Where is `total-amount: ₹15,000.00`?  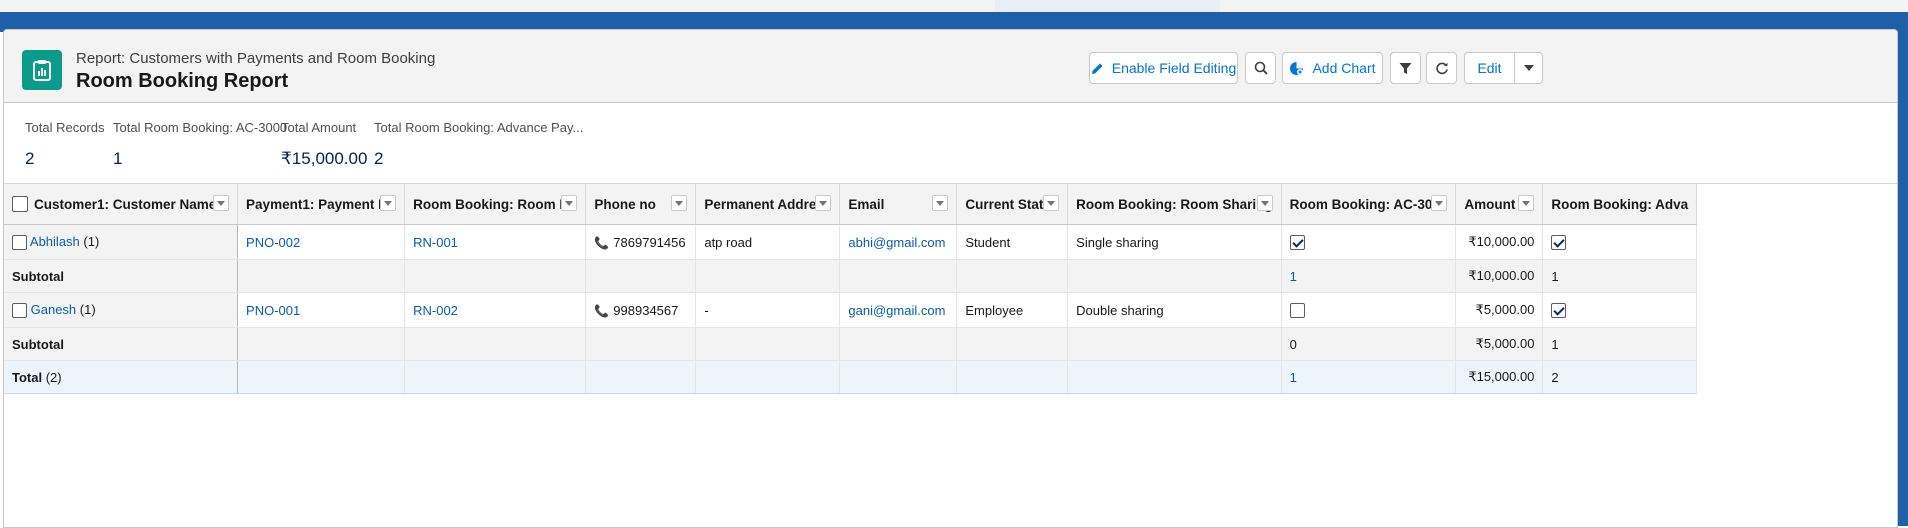 total-amount: ₹15,000.00 is located at coordinates (1499, 377).